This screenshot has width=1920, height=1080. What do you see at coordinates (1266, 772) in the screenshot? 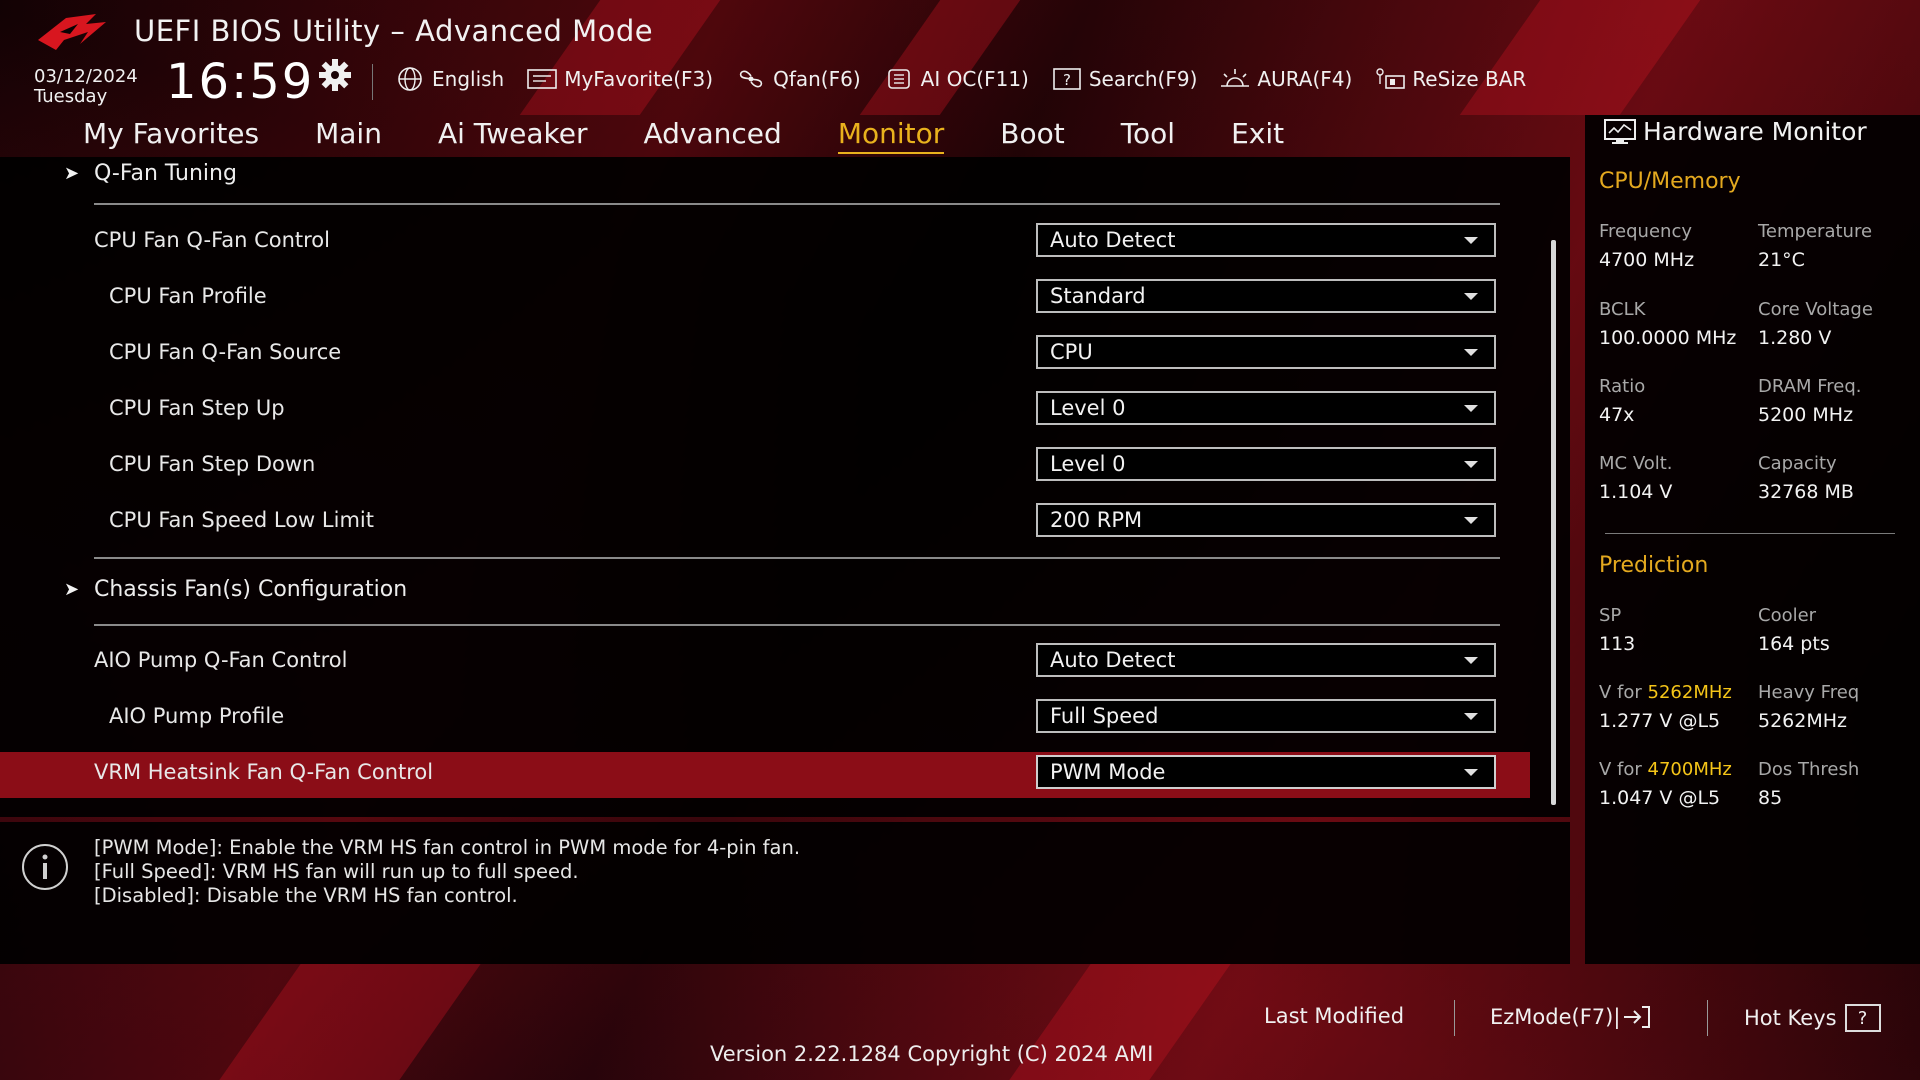
I see `setting-dropdown: PWM Mode` at bounding box center [1266, 772].